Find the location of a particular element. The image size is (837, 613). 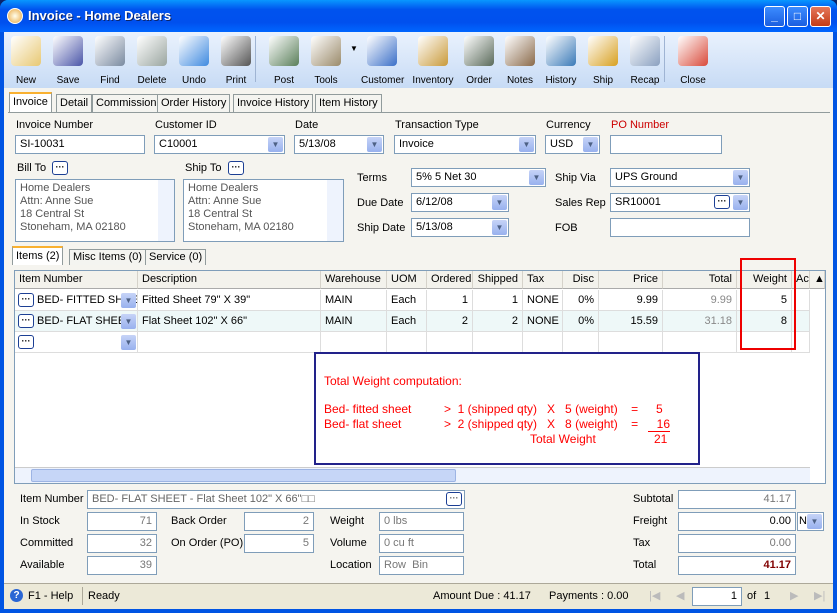

toolbar-history-button: History is located at coordinates (561, 60).